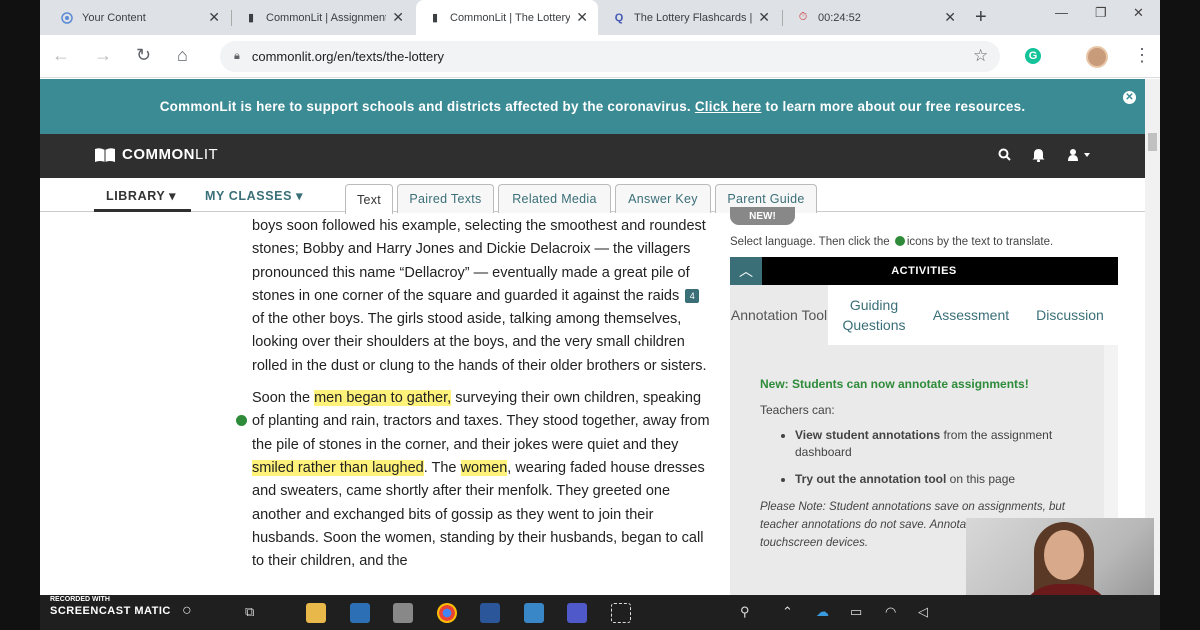 The image size is (1200, 630). Describe the element at coordinates (338, 467) in the screenshot. I see `highlight: smiled rather than laughed` at that location.